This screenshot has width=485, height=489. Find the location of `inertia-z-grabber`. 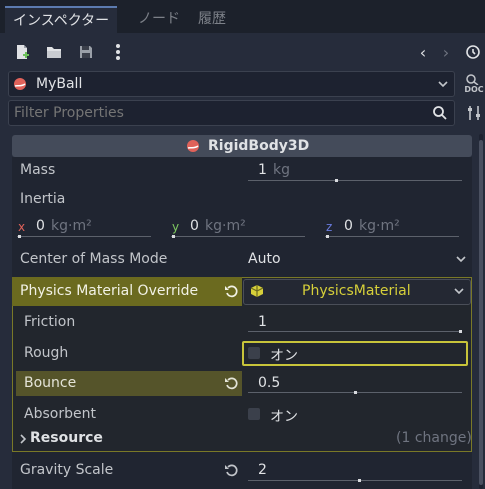

inertia-z-grabber is located at coordinates (327, 236).